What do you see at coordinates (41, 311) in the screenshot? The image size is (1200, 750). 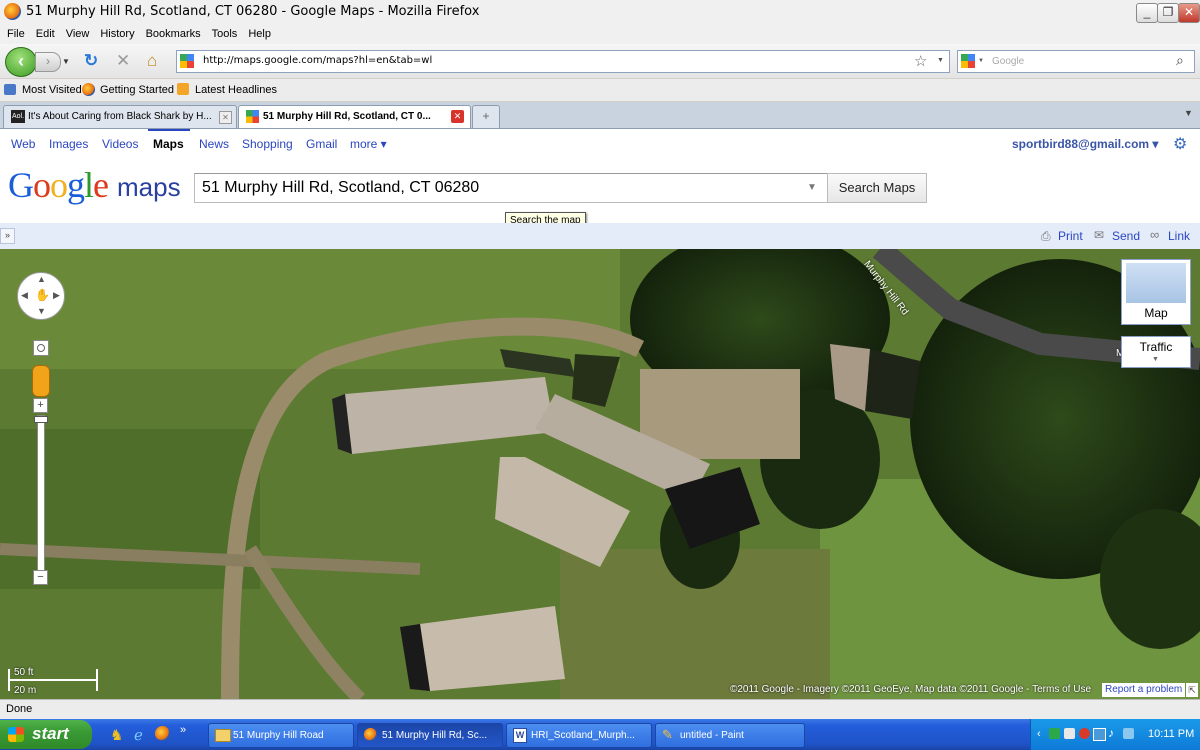 I see `pan-down-icon: ▼` at bounding box center [41, 311].